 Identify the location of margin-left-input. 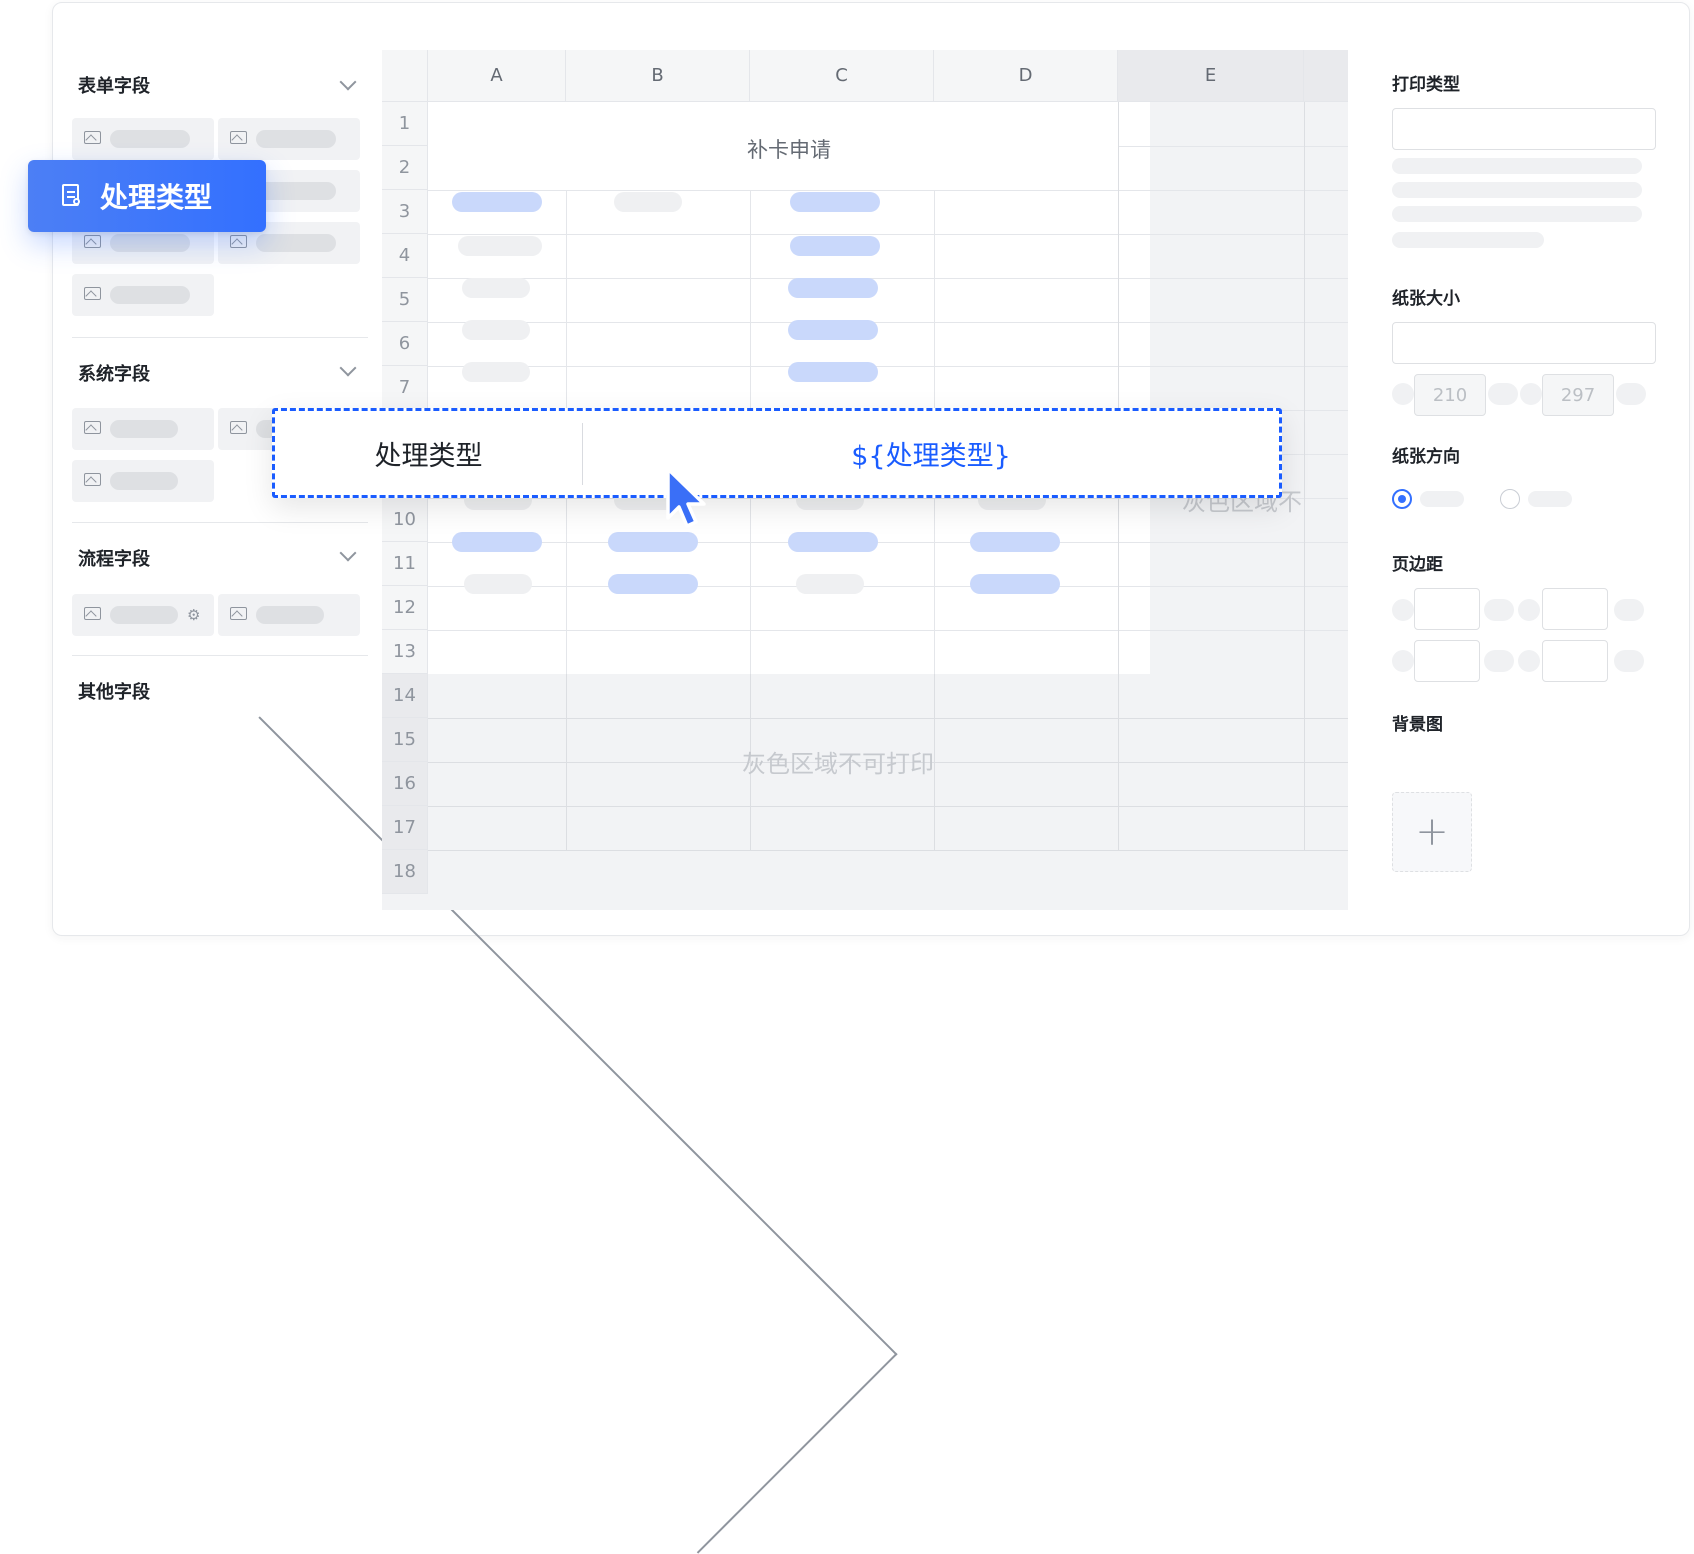
(1447, 661).